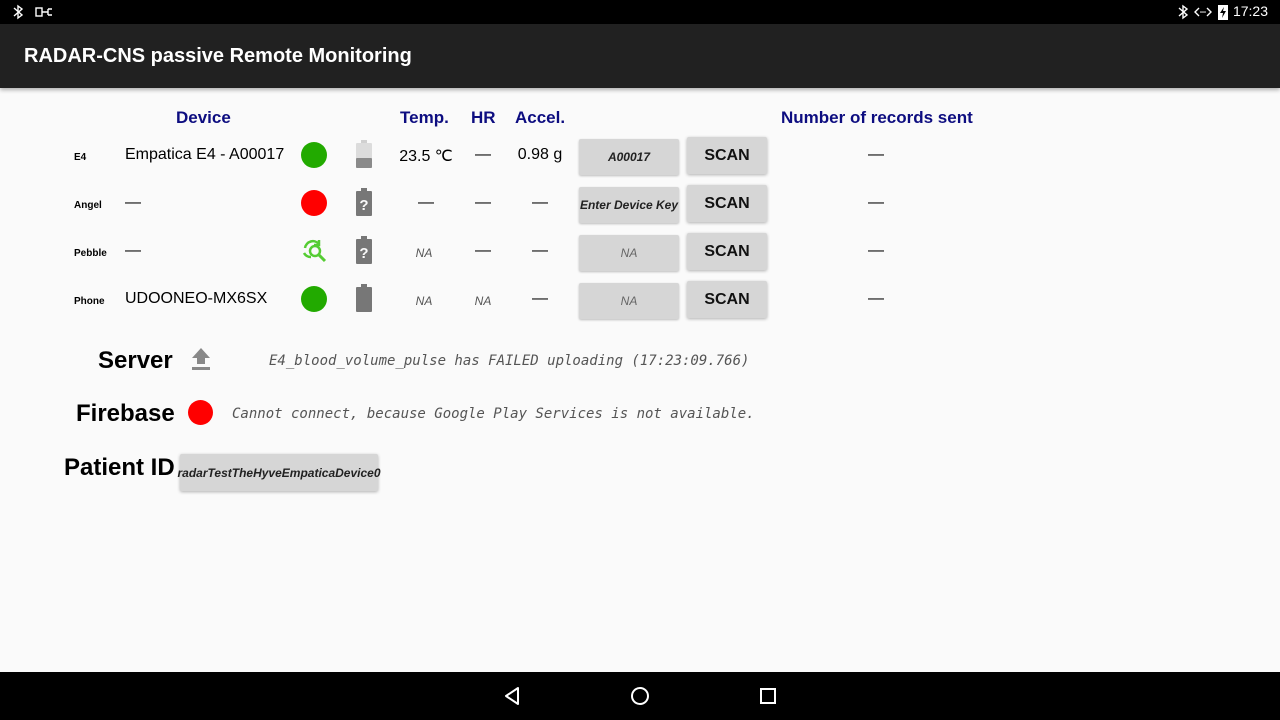 This screenshot has height=720, width=1280. I want to click on header-temp: Temp., so click(424, 117).